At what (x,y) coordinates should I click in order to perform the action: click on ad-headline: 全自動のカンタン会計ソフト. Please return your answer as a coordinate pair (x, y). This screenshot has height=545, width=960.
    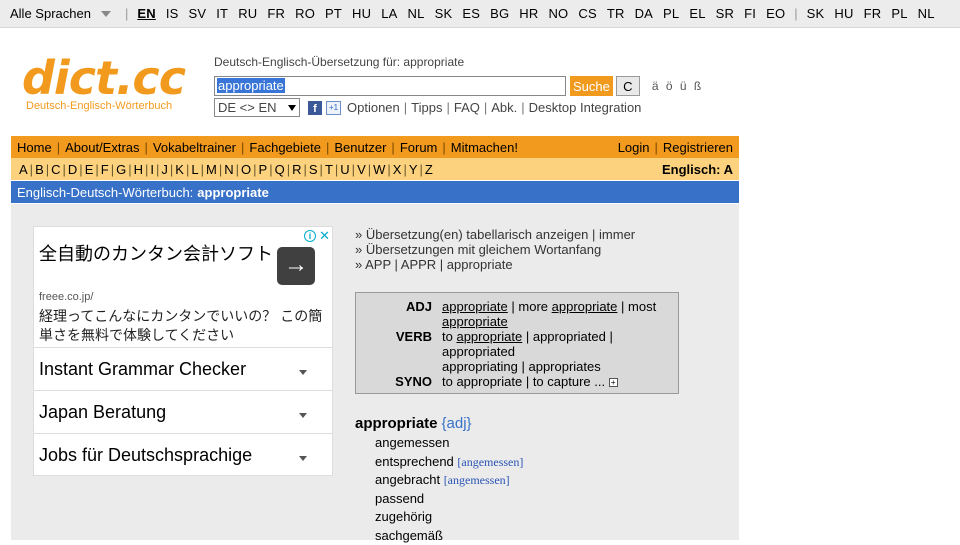
    Looking at the image, I should click on (159, 254).